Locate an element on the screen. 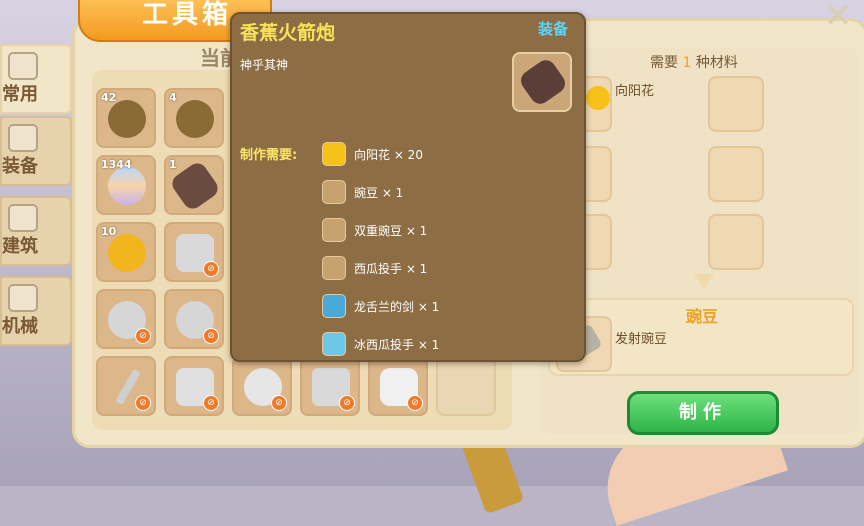  agave-sword-icon is located at coordinates (334, 306).